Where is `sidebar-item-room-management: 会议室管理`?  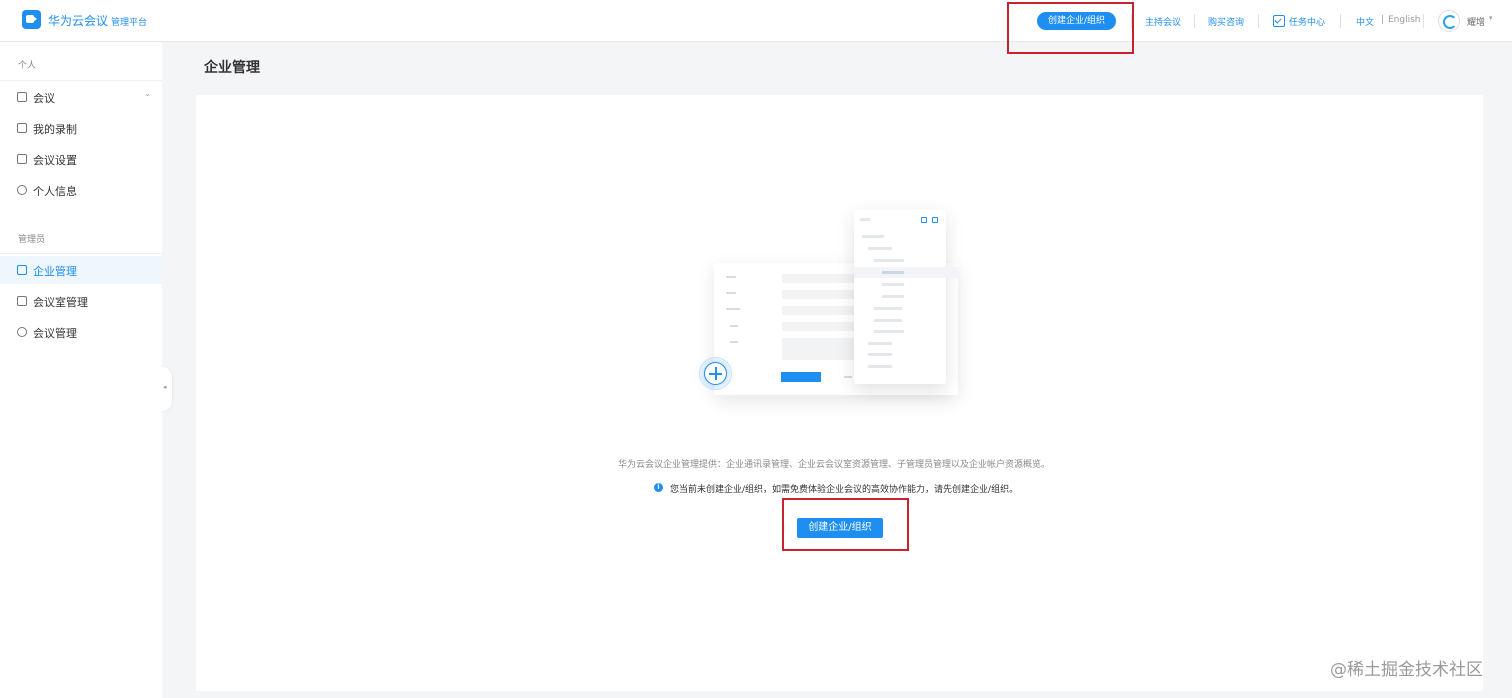
sidebar-item-room-management: 会议室管理 is located at coordinates (81, 301).